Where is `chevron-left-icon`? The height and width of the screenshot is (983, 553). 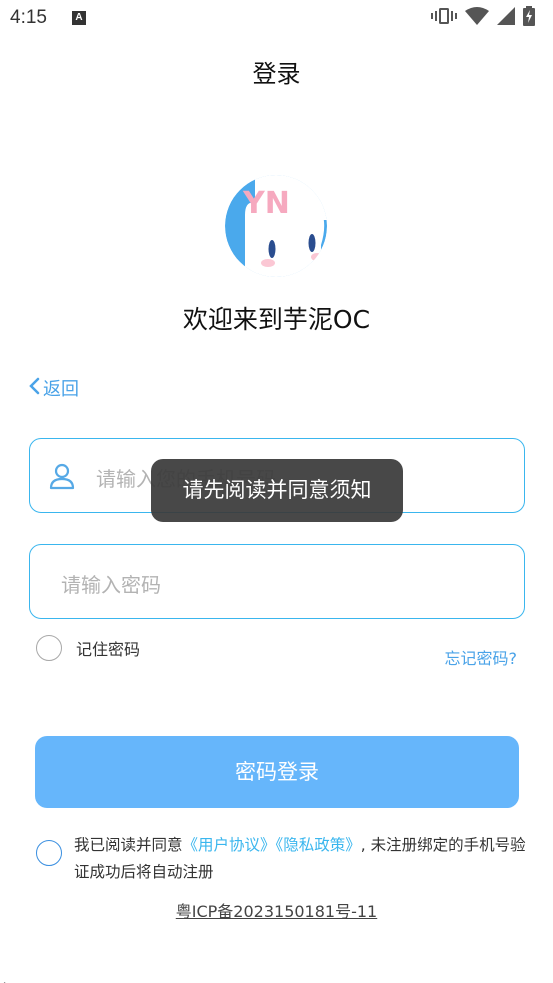
chevron-left-icon is located at coordinates (34, 388).